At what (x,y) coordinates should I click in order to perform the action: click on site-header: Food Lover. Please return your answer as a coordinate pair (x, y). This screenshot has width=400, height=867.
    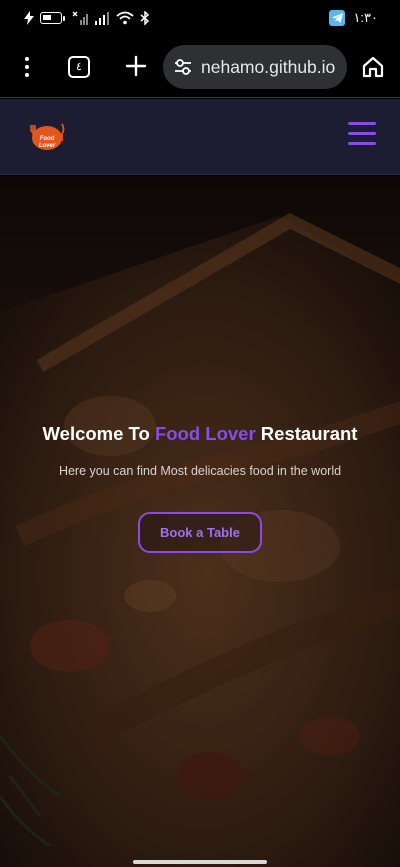
    Looking at the image, I should click on (200, 137).